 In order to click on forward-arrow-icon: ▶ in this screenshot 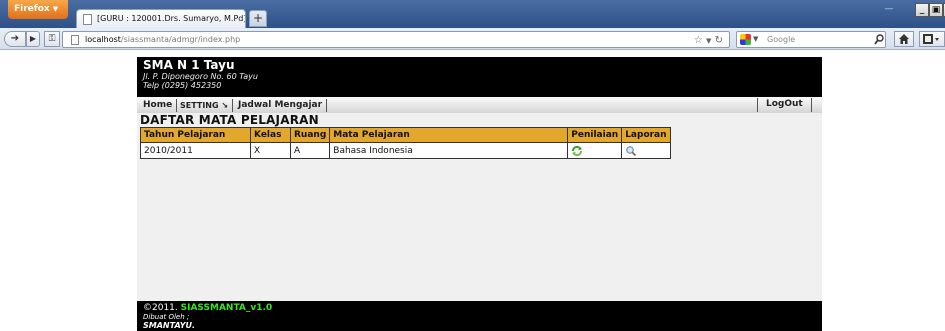, I will do `click(33, 38)`.